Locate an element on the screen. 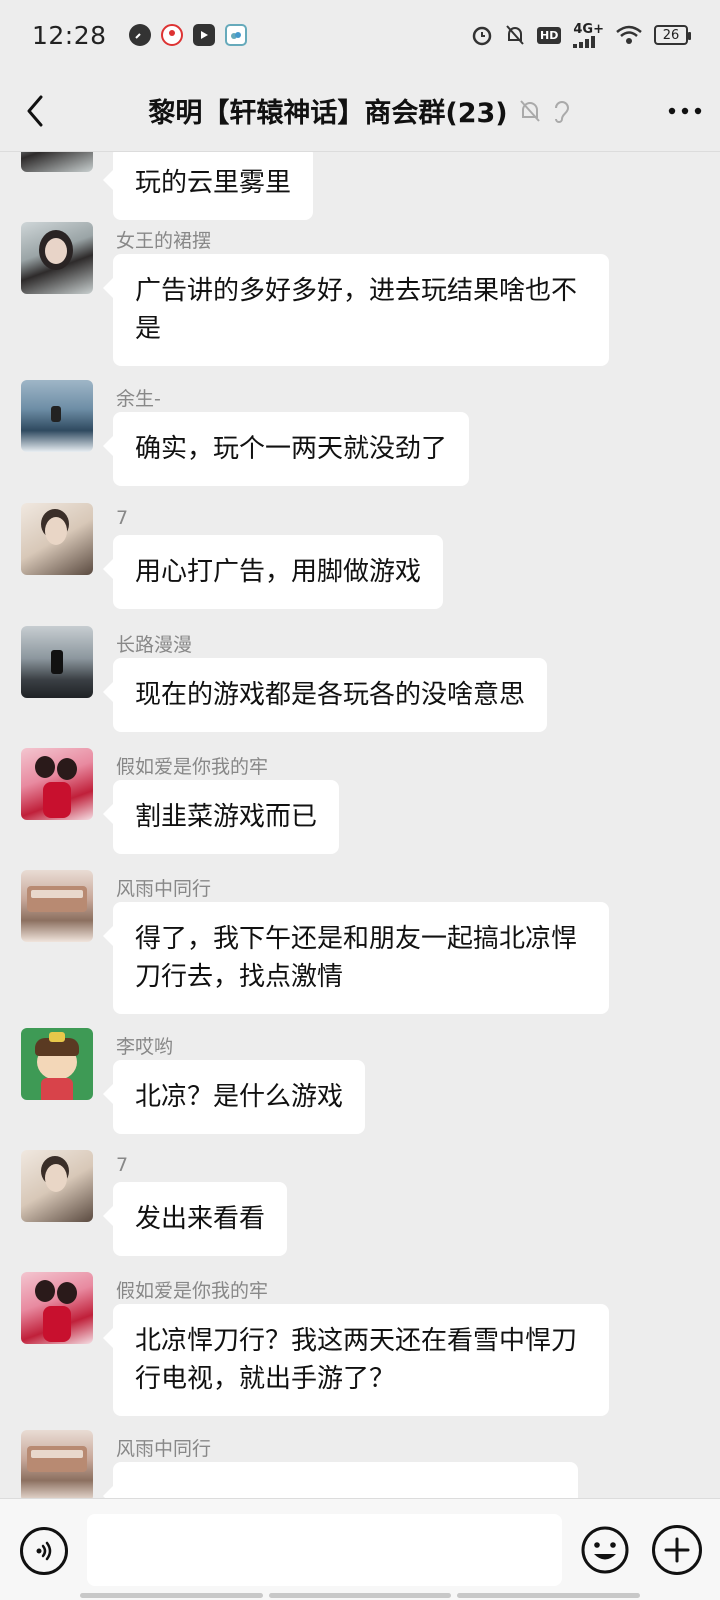 This screenshot has height=1600, width=720. sender-name: 长路漫漫 is located at coordinates (154, 645).